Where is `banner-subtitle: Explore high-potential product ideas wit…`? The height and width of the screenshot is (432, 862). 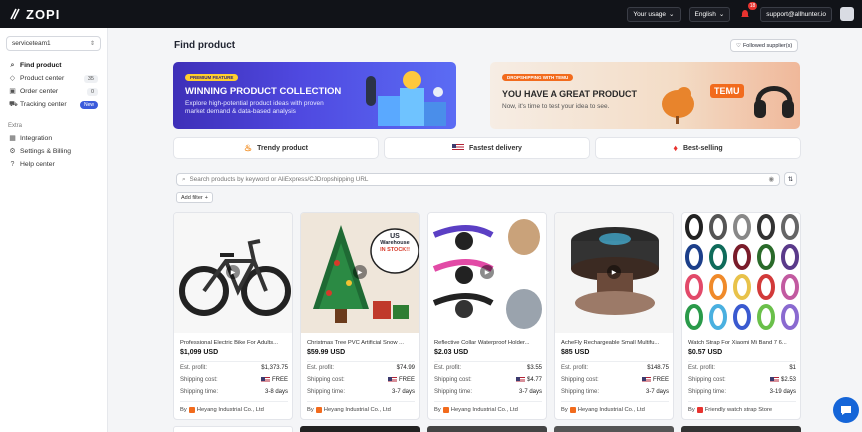
banner-subtitle: Explore high-potential product ideas wit… is located at coordinates (254, 107).